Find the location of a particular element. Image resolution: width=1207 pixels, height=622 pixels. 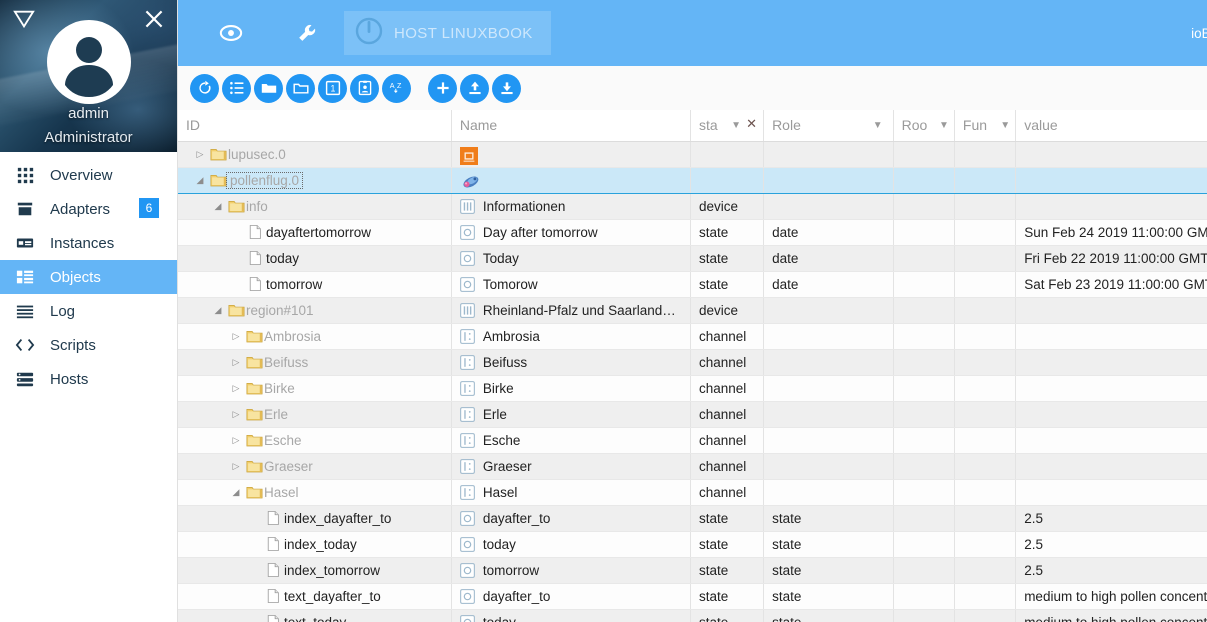

cell-name: Today is located at coordinates (571, 258).